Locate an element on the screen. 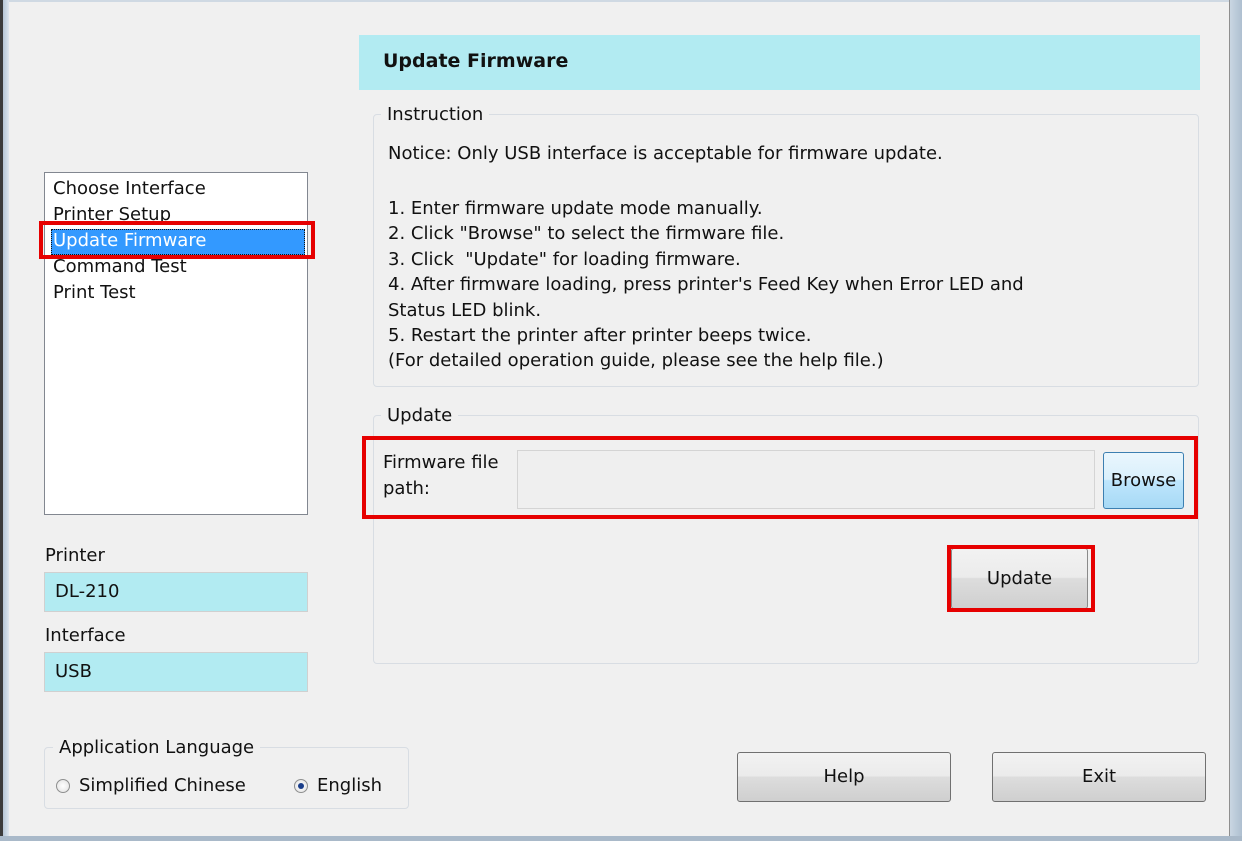 Image resolution: width=1242 pixels, height=841 pixels. help-button: Help is located at coordinates (844, 777).